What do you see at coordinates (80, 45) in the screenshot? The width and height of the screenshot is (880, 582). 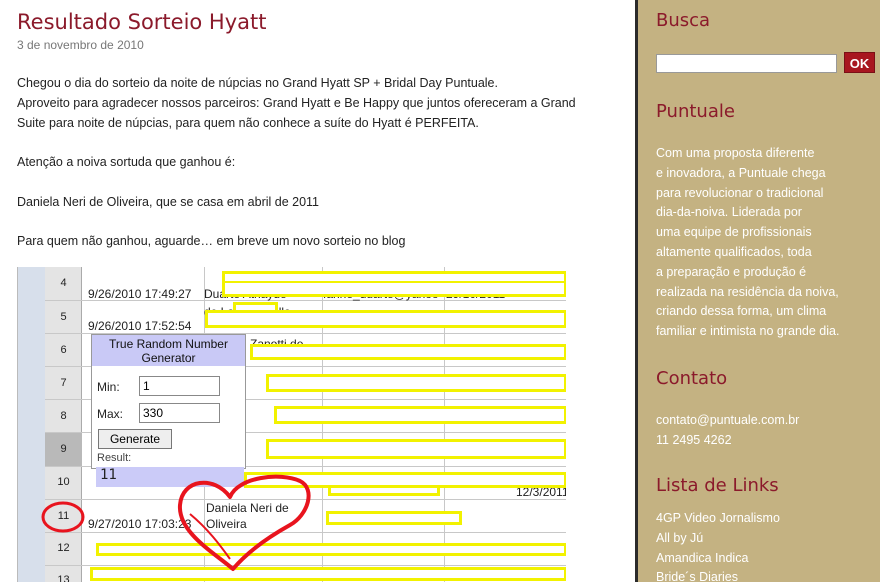 I see `post-date: 3 de novembro de 2010` at bounding box center [80, 45].